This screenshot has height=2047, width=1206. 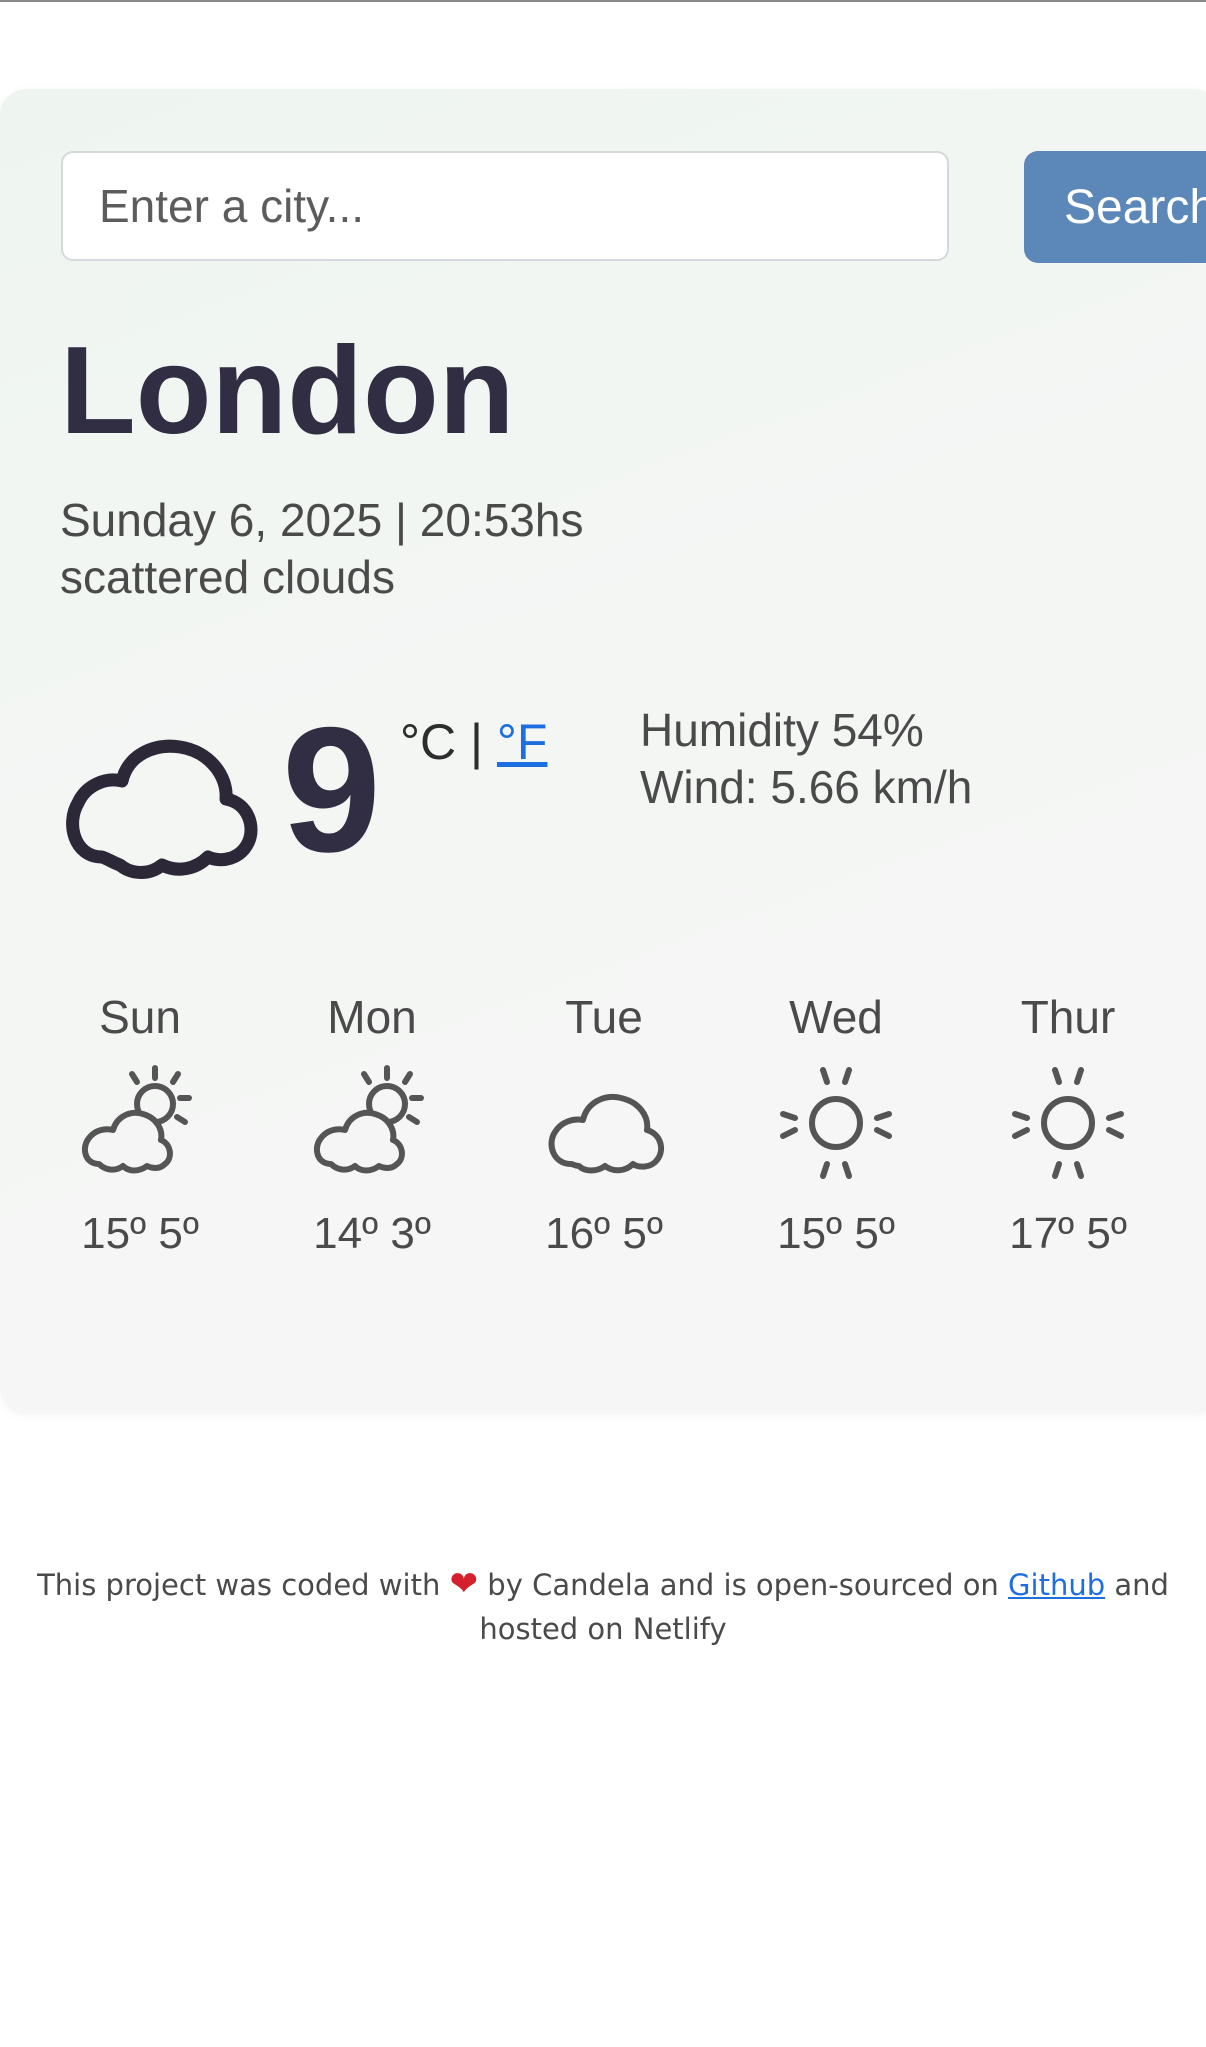 What do you see at coordinates (239, 1585) in the screenshot?
I see `footer-text: This project was coded with` at bounding box center [239, 1585].